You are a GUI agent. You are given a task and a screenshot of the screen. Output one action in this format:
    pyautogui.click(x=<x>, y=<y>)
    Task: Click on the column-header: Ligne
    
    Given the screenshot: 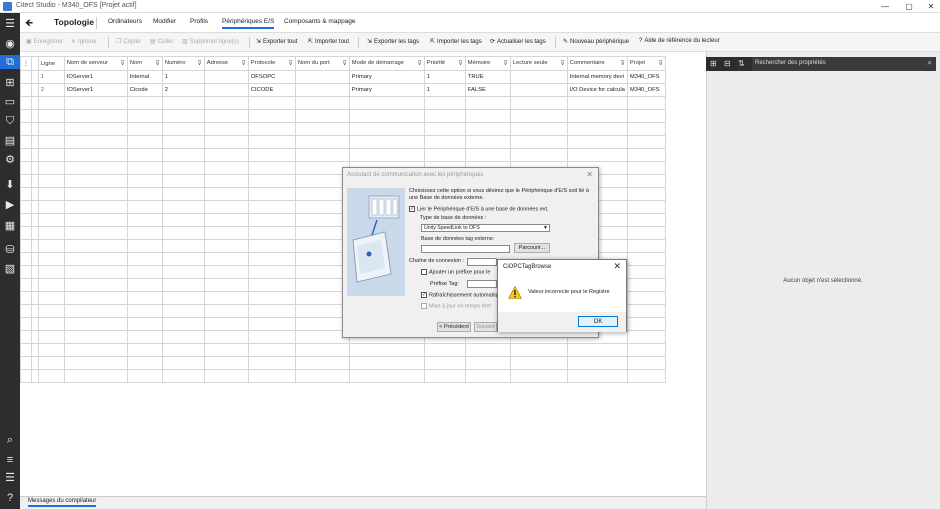 What is the action you would take?
    pyautogui.click(x=51, y=63)
    